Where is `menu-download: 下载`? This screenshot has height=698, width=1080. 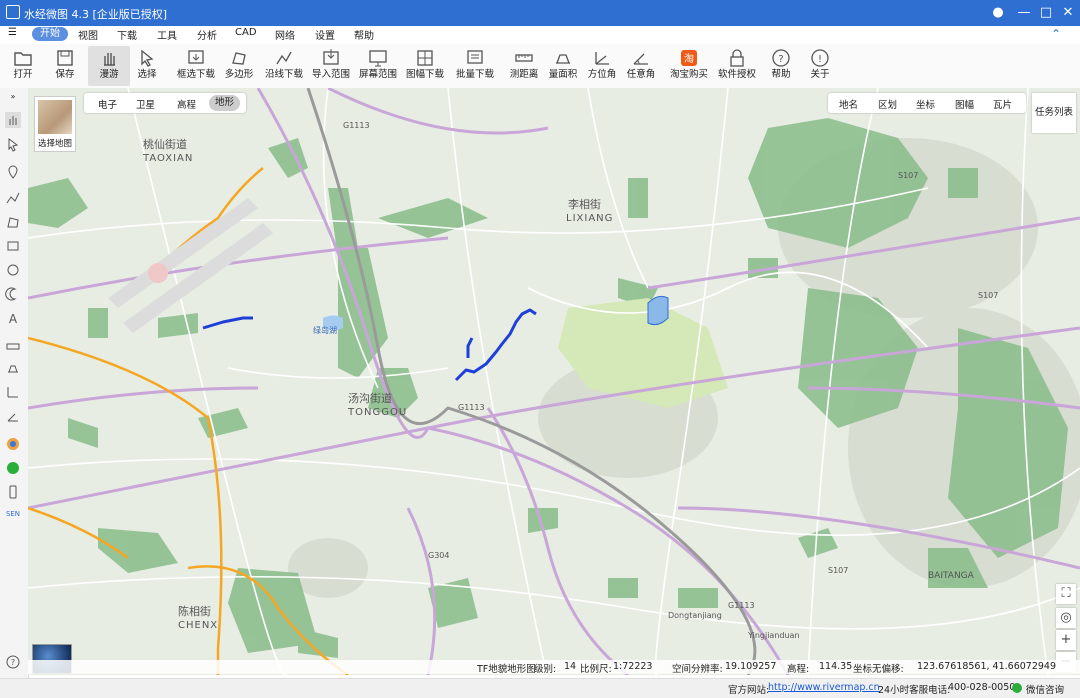 menu-download: 下载 is located at coordinates (127, 34).